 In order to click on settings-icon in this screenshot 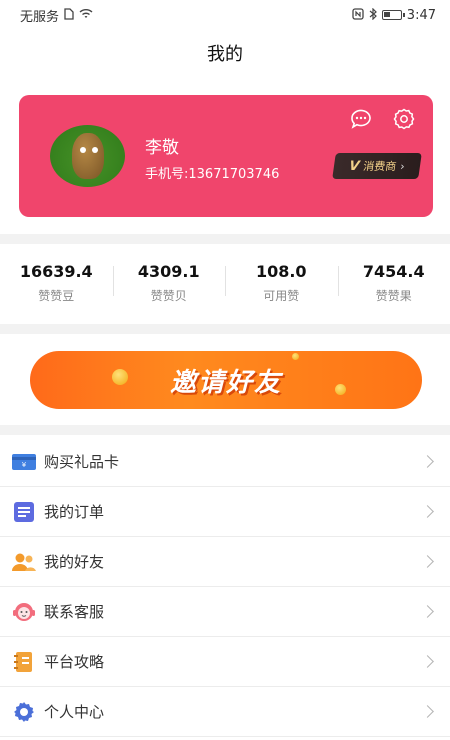, I will do `click(404, 119)`.